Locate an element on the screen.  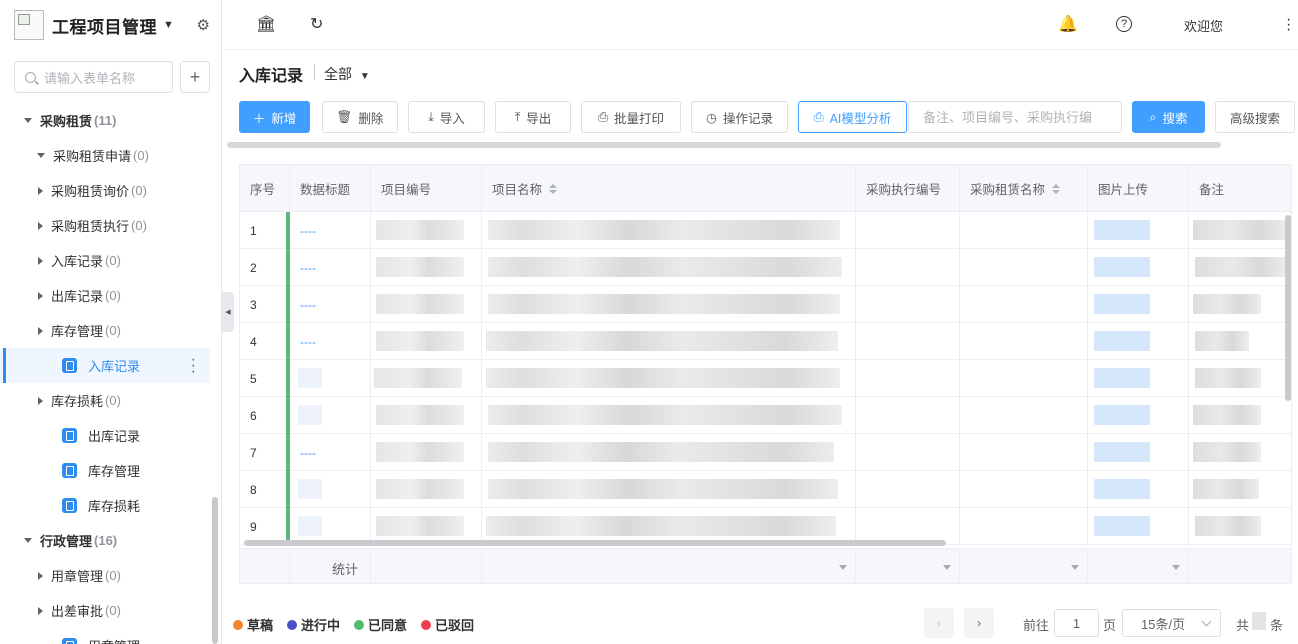
sidebar-search-input: 请输入表单名称 is located at coordinates (93, 77).